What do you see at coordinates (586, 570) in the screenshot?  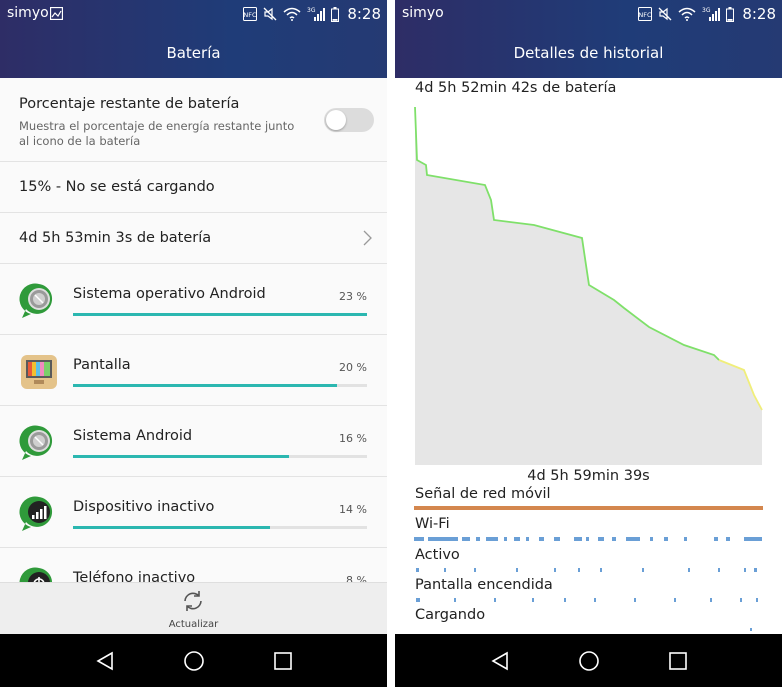 I see `active-track` at bounding box center [586, 570].